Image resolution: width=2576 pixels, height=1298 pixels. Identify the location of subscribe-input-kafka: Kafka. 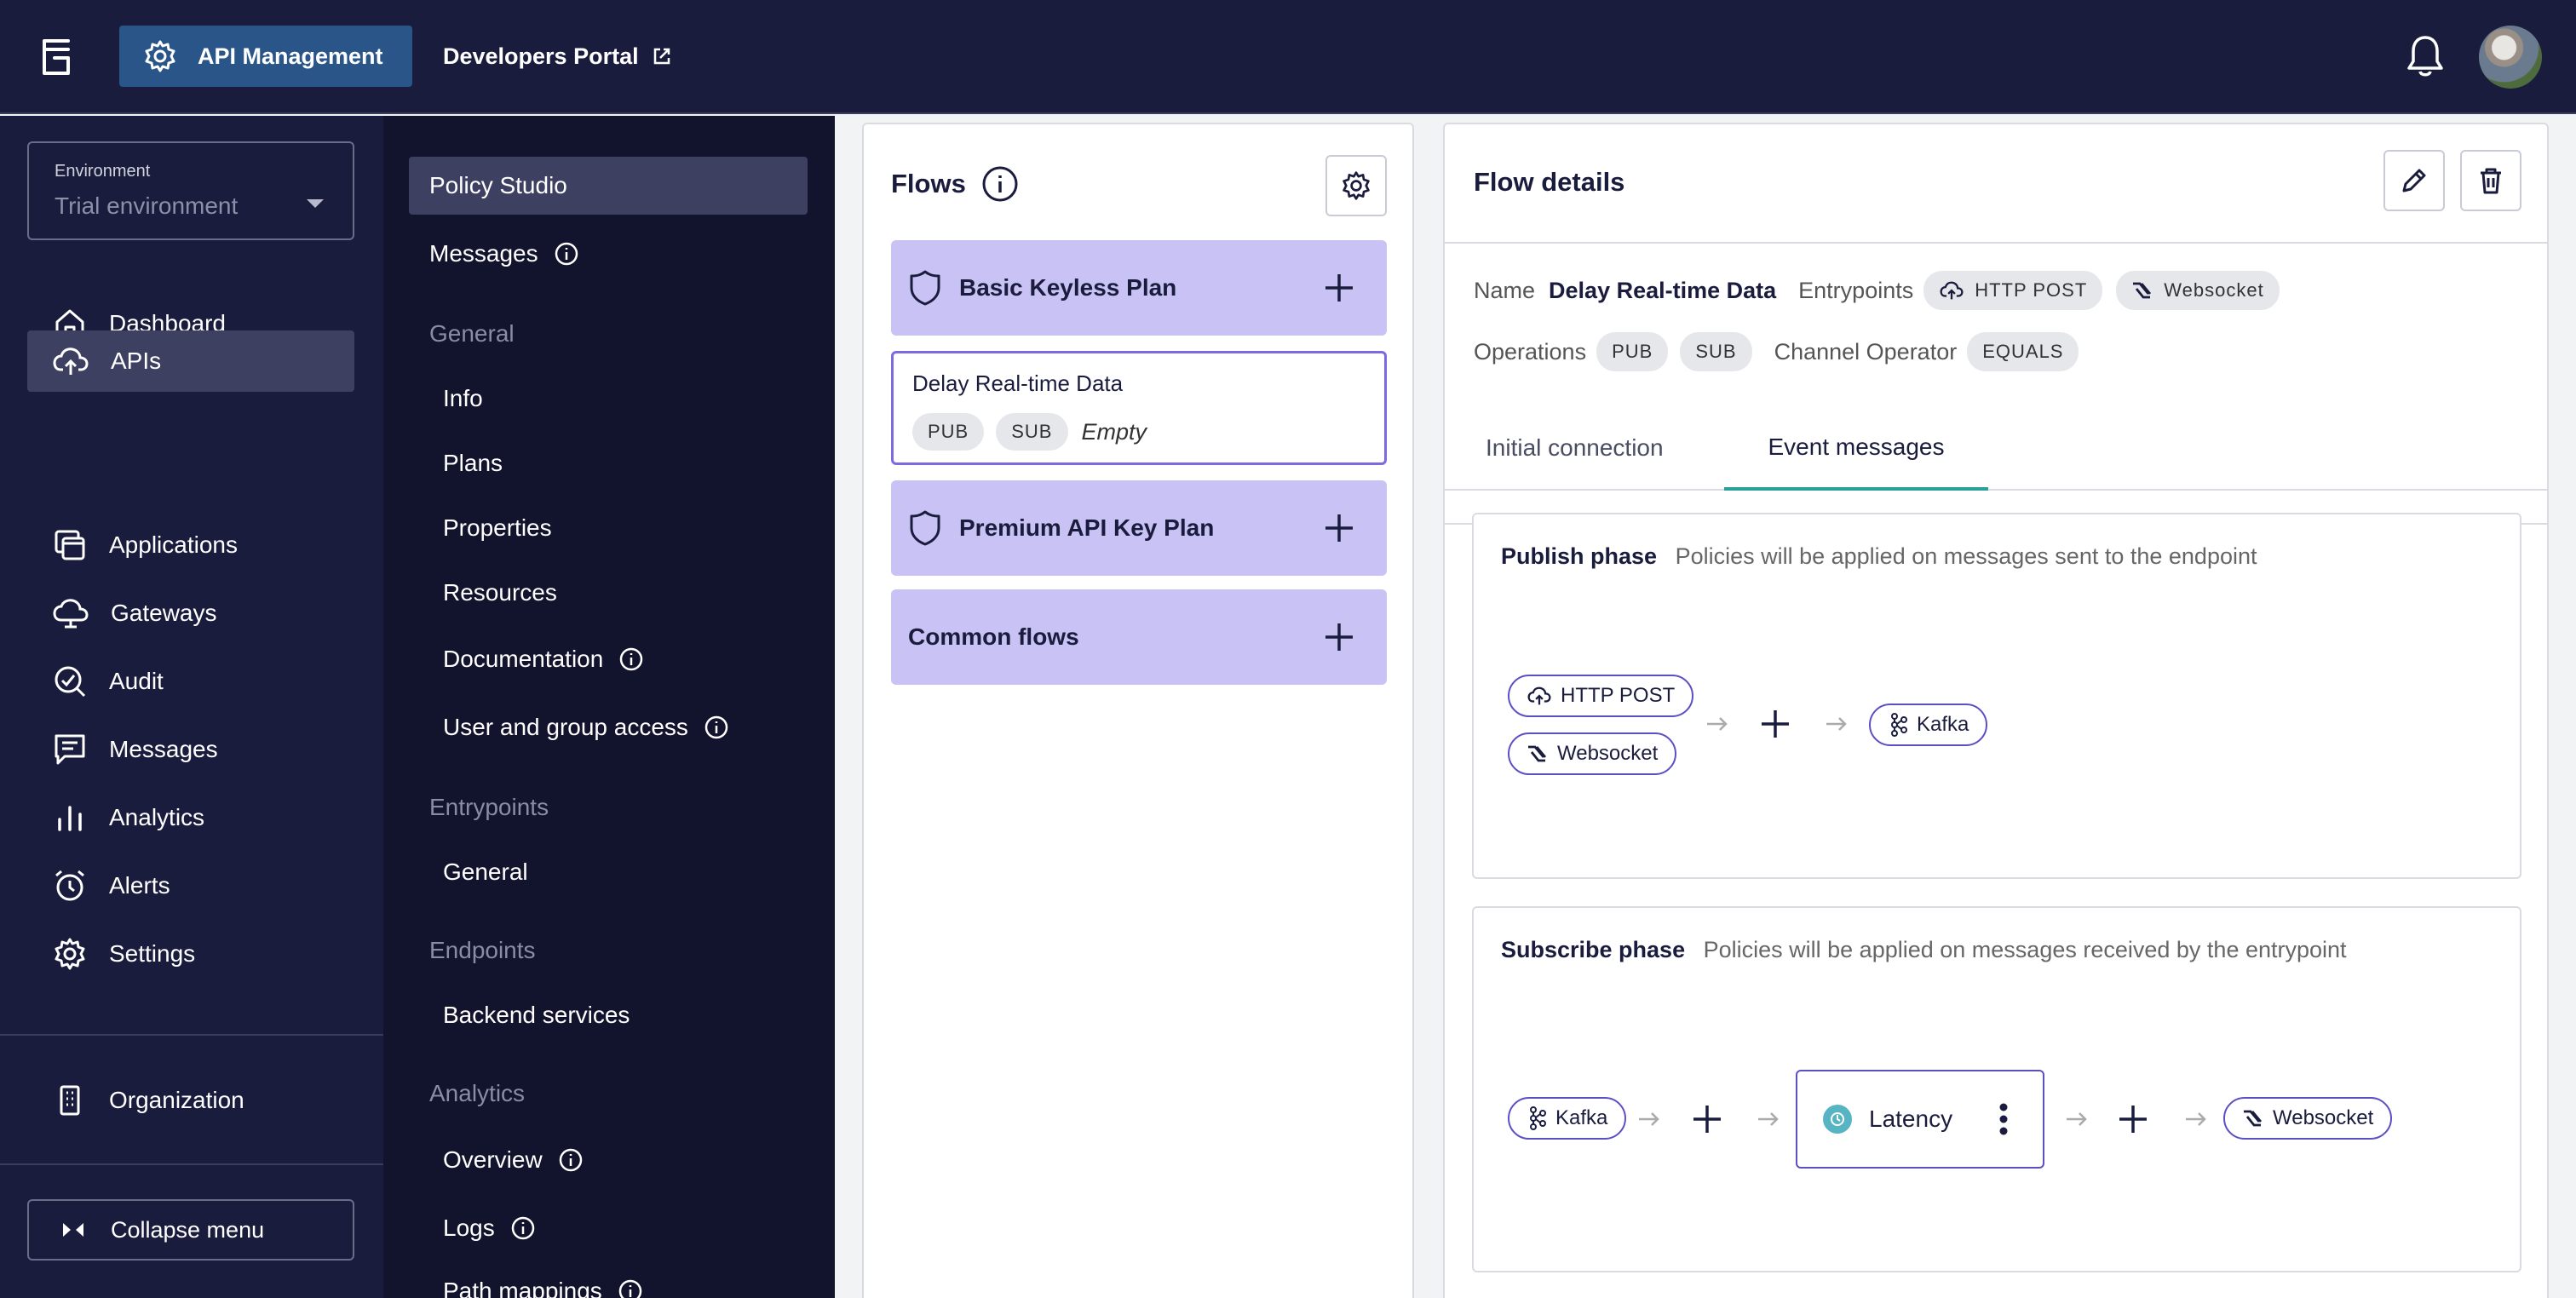
(1567, 1119).